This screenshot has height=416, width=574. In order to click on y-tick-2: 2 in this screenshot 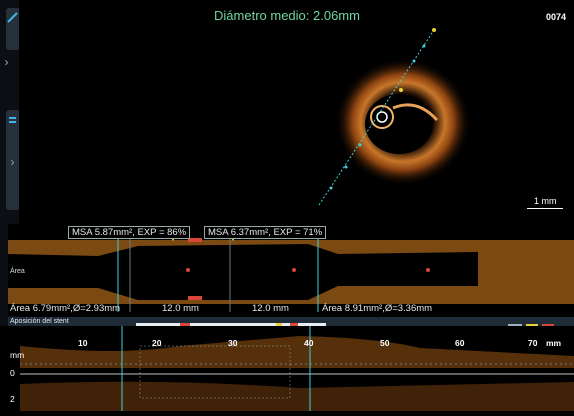, I will do `click(12, 399)`.